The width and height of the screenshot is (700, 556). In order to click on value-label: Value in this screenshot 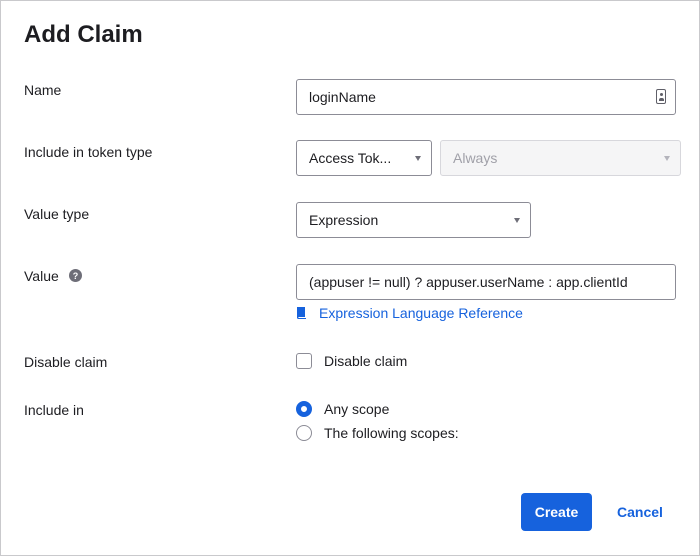, I will do `click(41, 276)`.